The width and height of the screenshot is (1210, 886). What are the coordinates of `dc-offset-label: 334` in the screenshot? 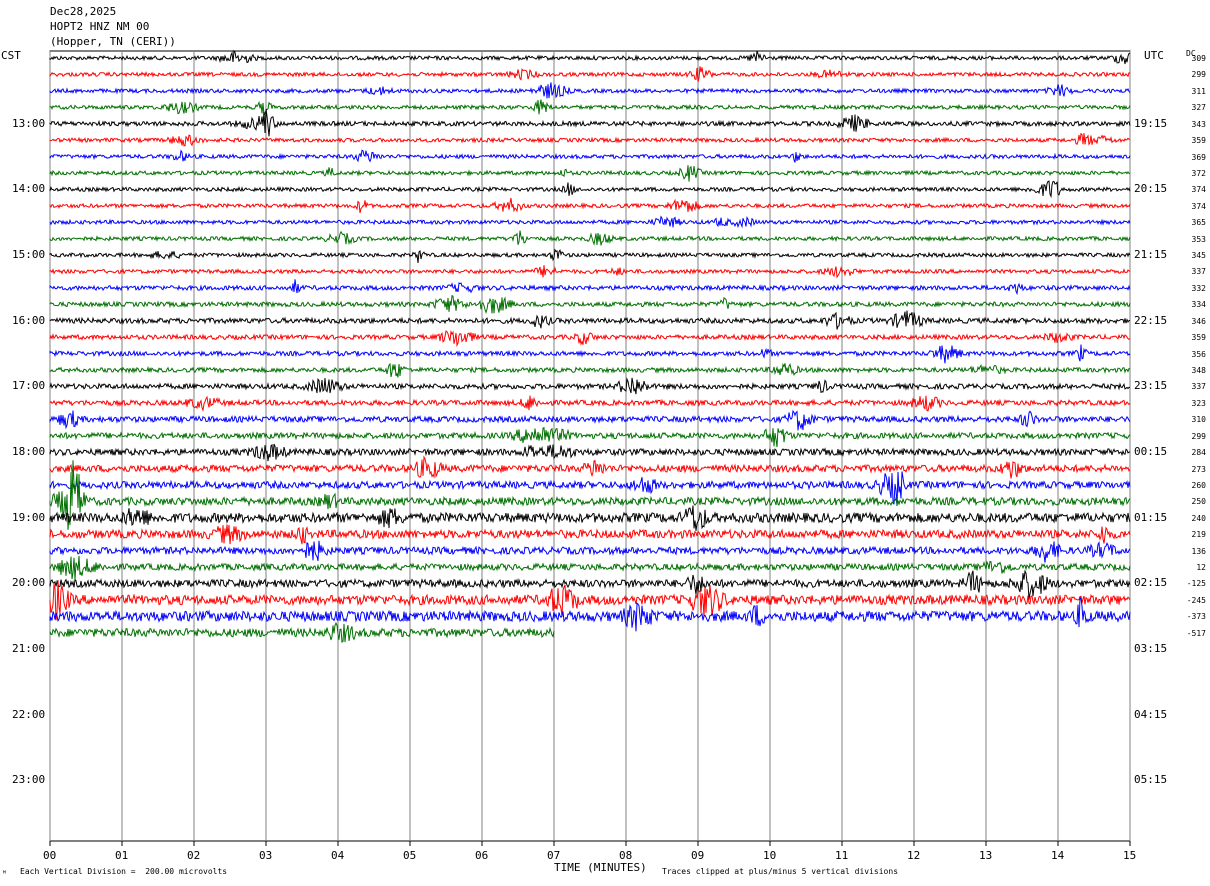 It's located at (1198, 305).